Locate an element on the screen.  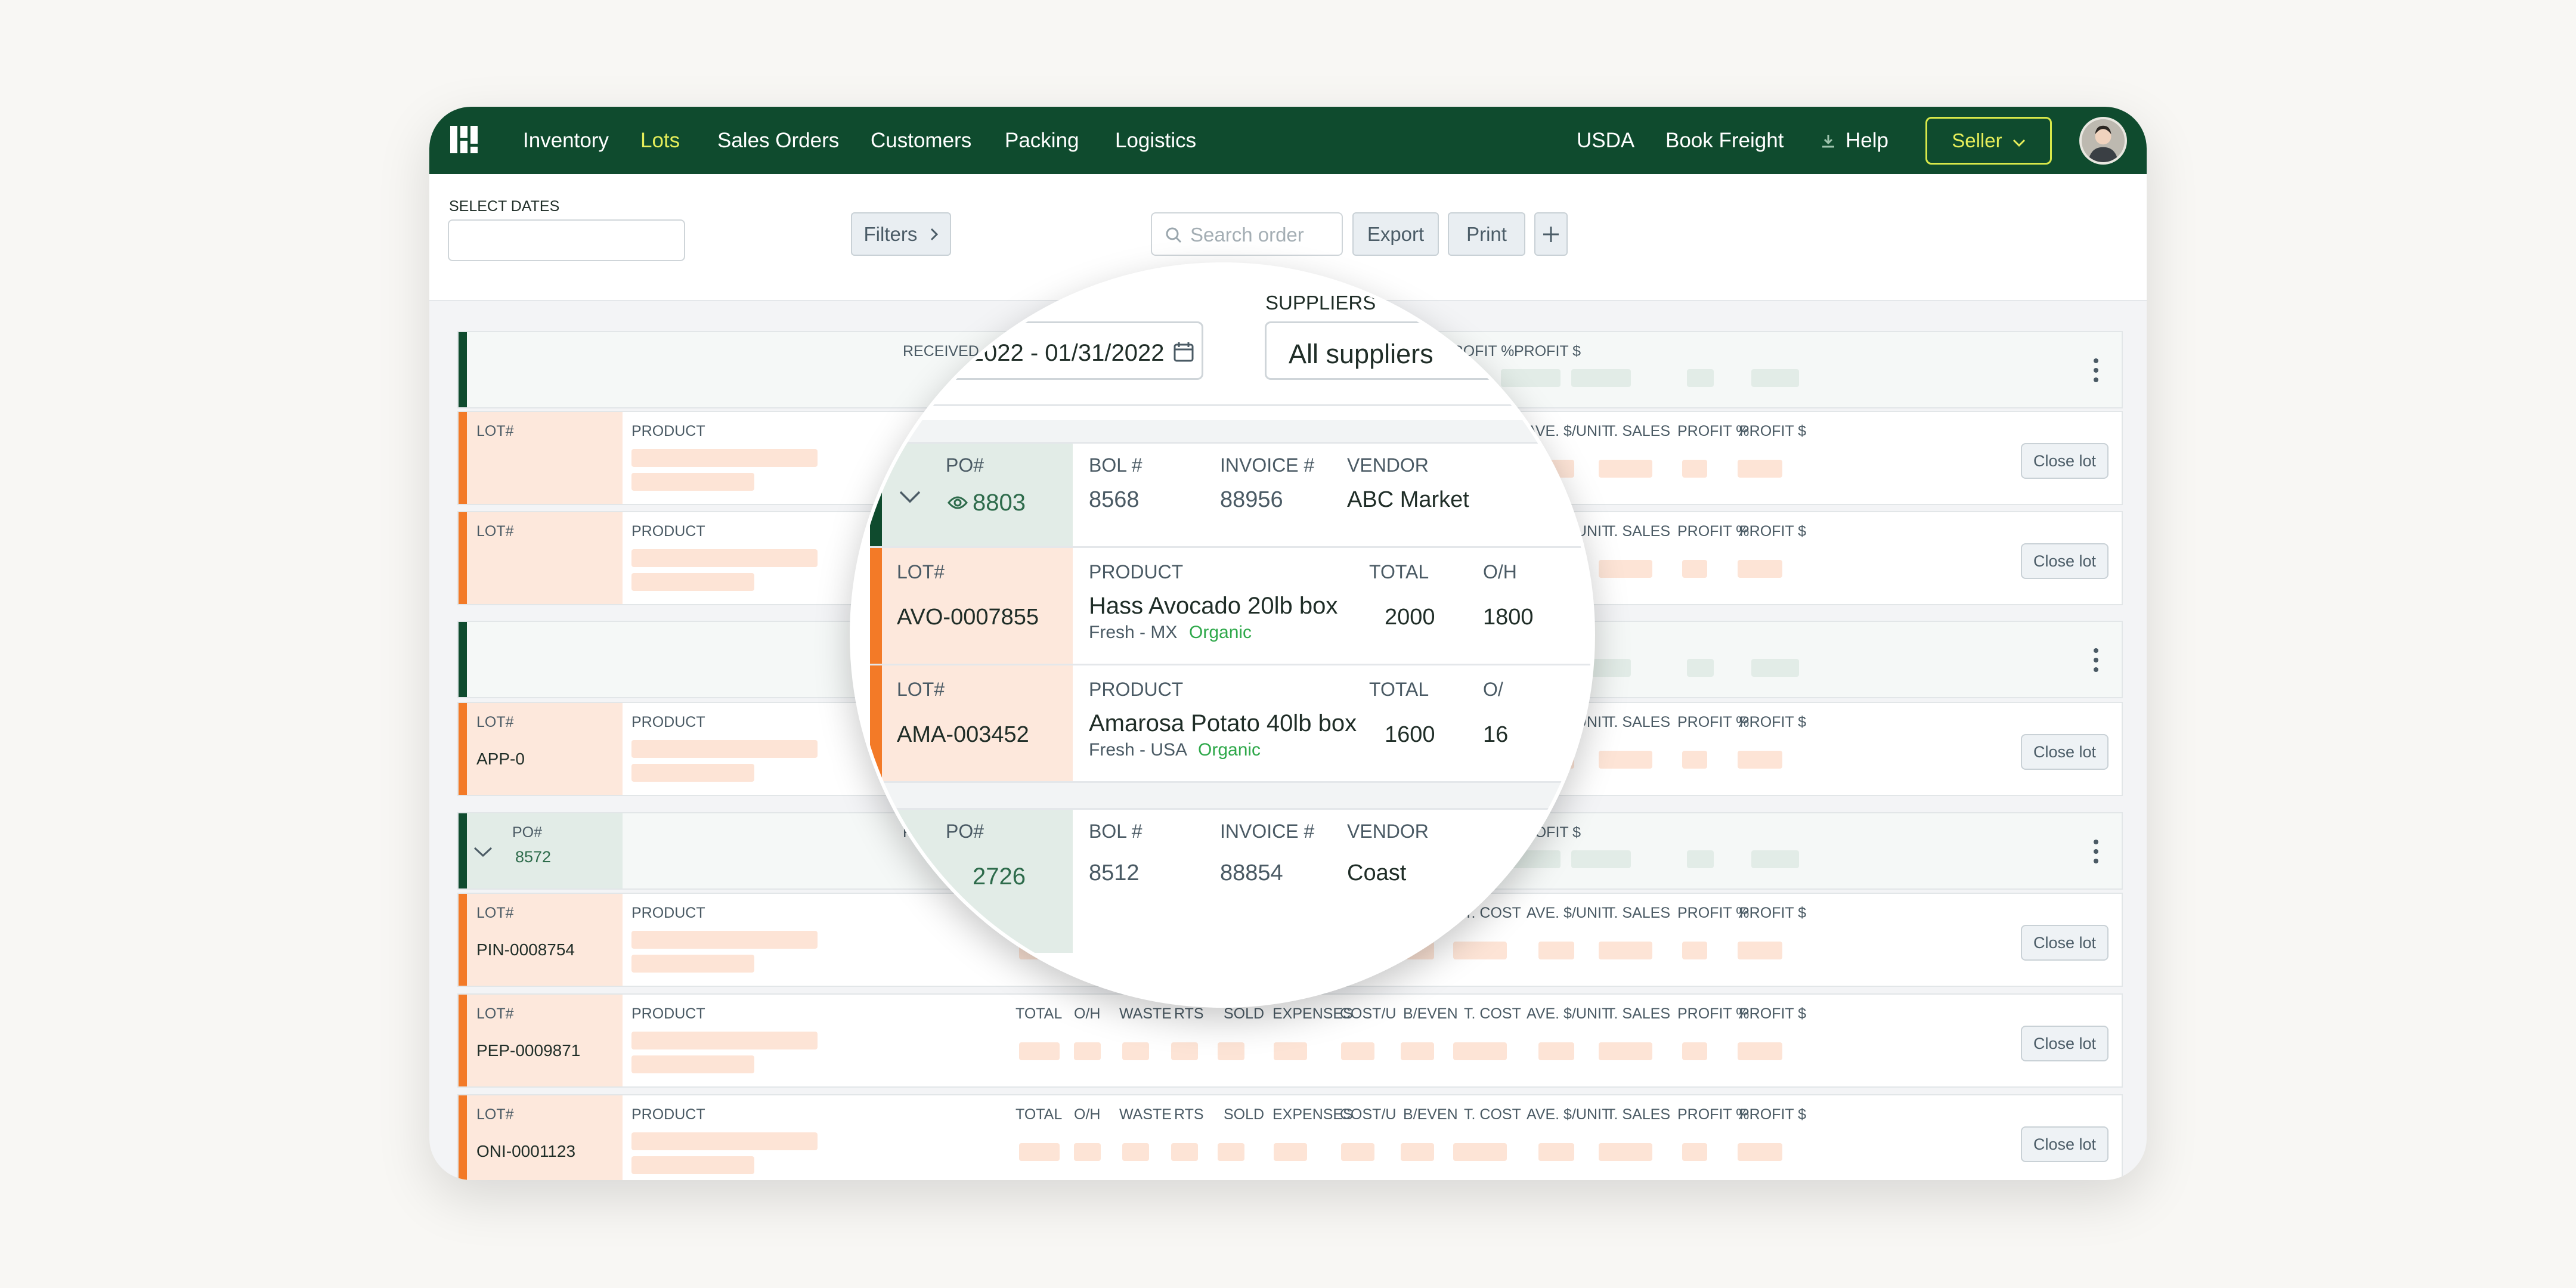
placeholder-tcost is located at coordinates (1480, 1152).